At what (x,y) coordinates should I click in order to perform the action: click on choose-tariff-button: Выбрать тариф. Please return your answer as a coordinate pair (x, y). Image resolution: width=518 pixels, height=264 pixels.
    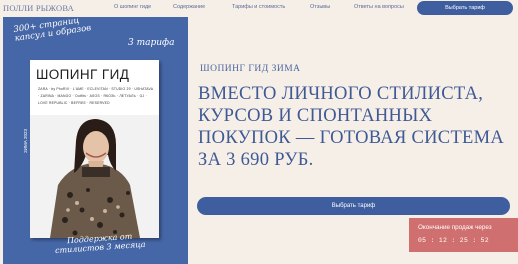
    Looking at the image, I should click on (353, 206).